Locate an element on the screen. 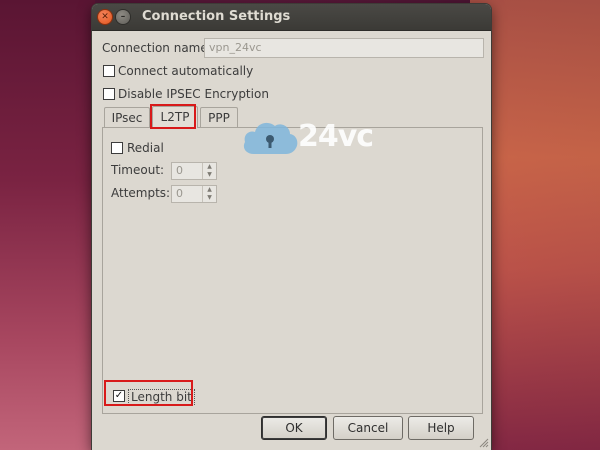  resize-grip-icon is located at coordinates (484, 443).